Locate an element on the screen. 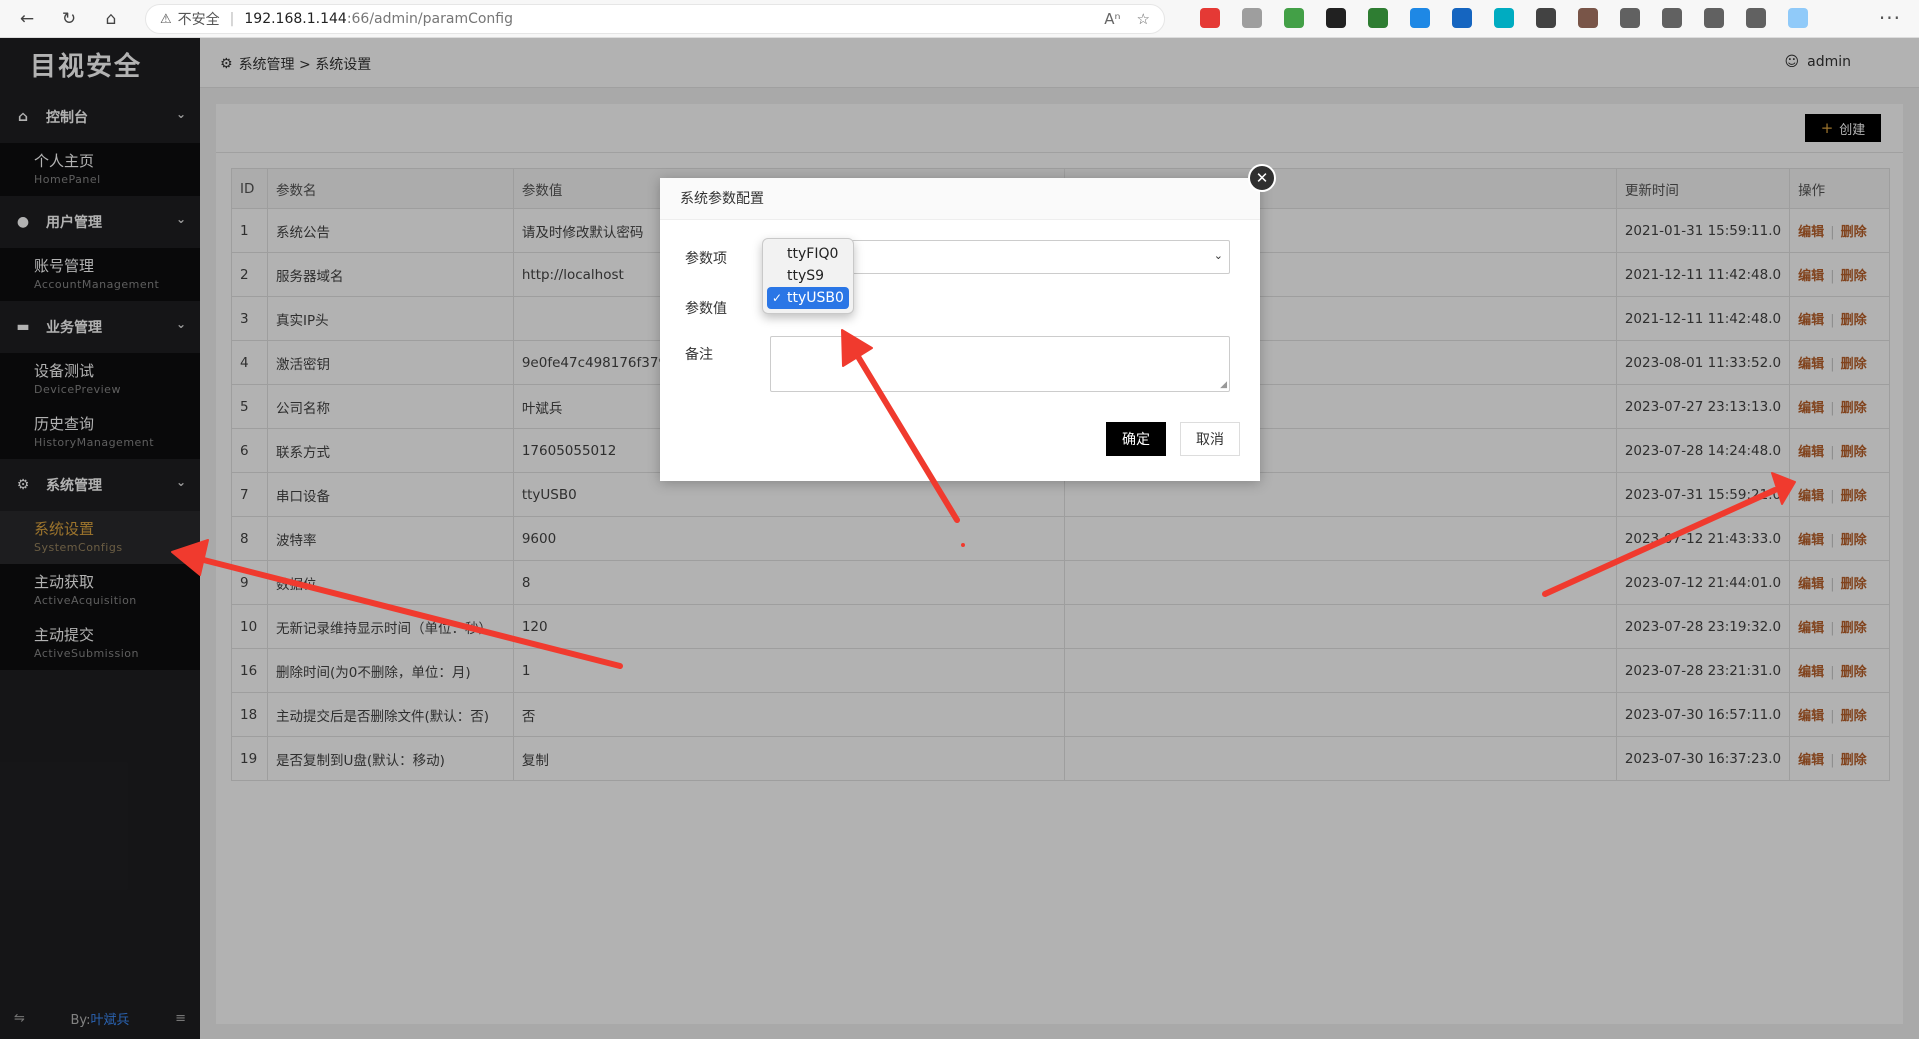 The height and width of the screenshot is (1039, 1919). extension-6-icon is located at coordinates (1420, 18).